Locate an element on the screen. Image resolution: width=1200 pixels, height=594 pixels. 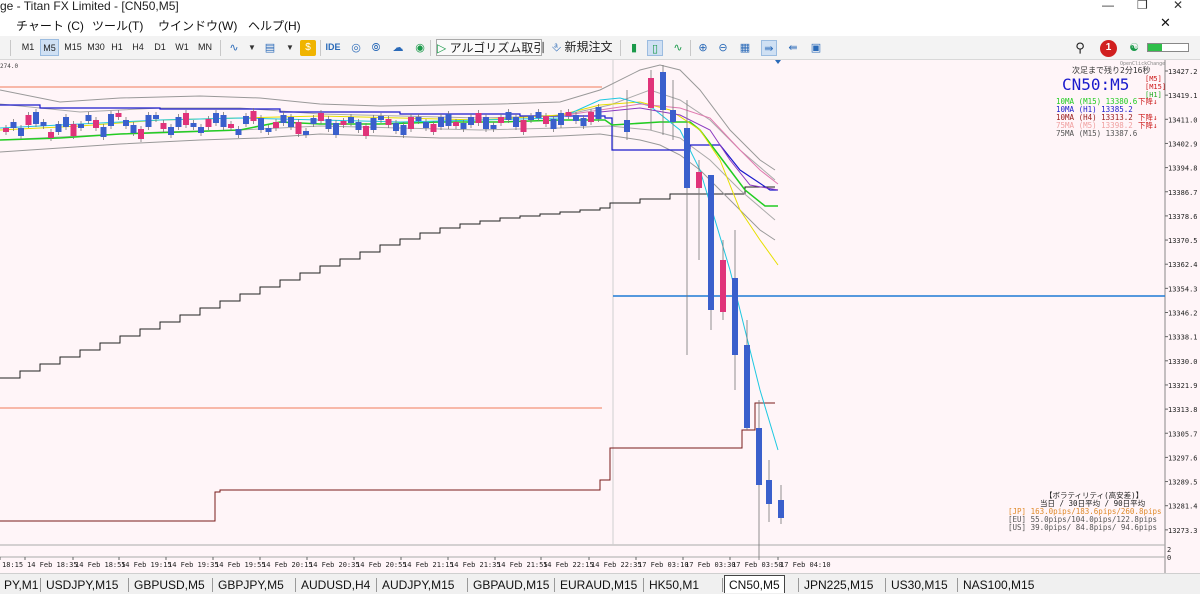
cloud-icon: ☁ is located at coordinates (398, 48).